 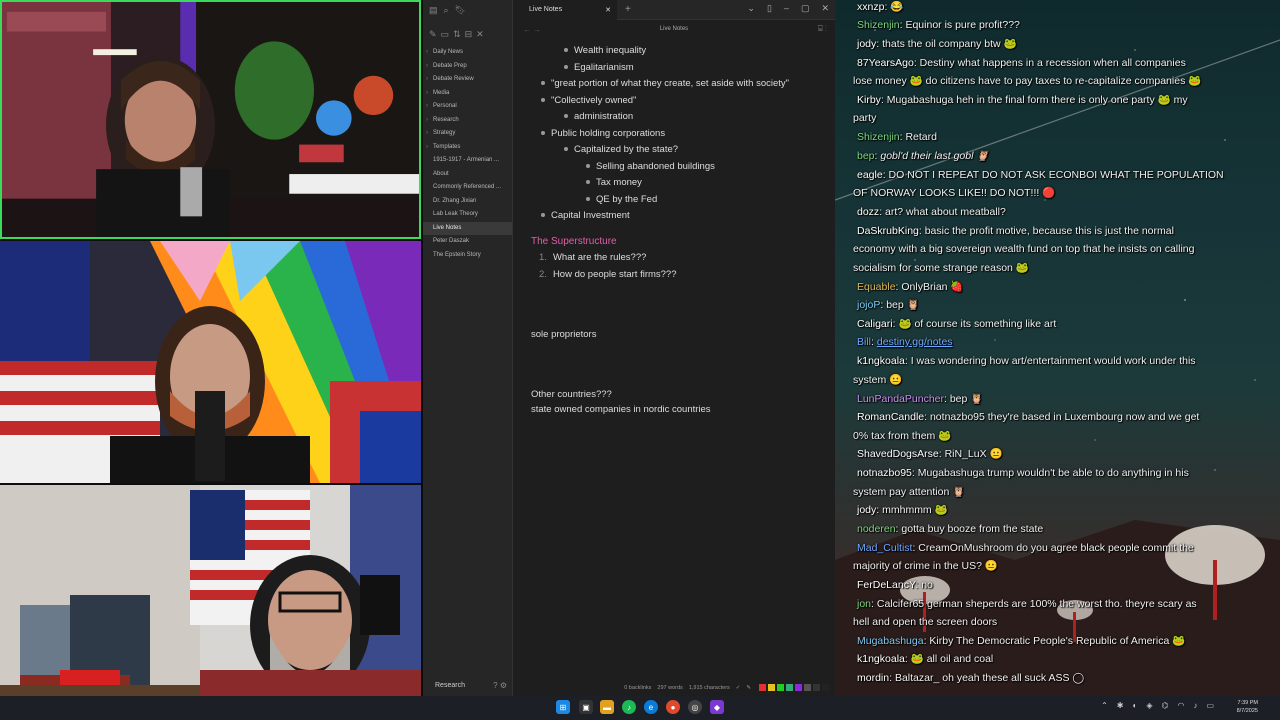 What do you see at coordinates (876, 287) in the screenshot?
I see `chat-username: Equable` at bounding box center [876, 287].